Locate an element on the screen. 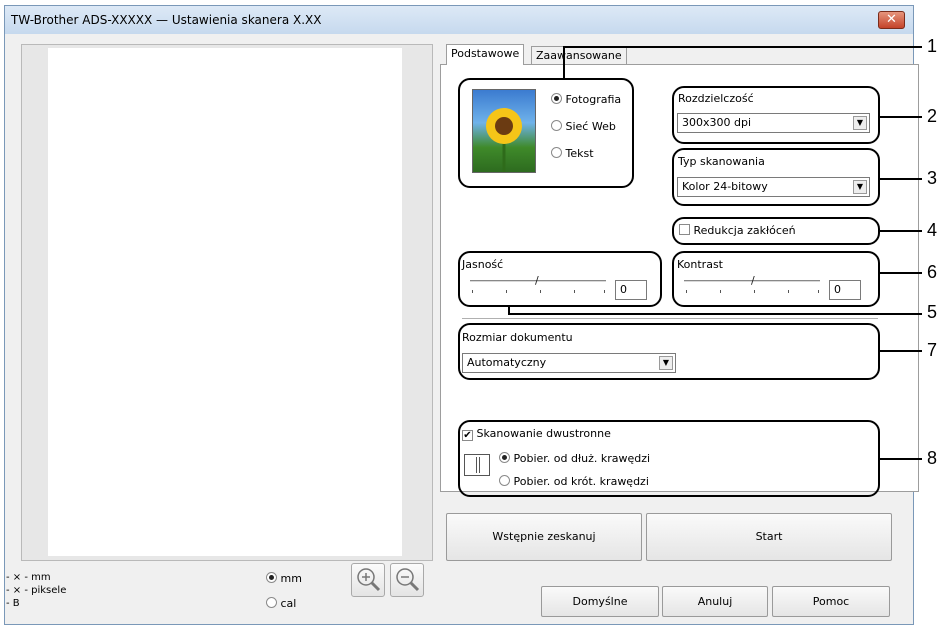  callout-8-line is located at coordinates (901, 459).